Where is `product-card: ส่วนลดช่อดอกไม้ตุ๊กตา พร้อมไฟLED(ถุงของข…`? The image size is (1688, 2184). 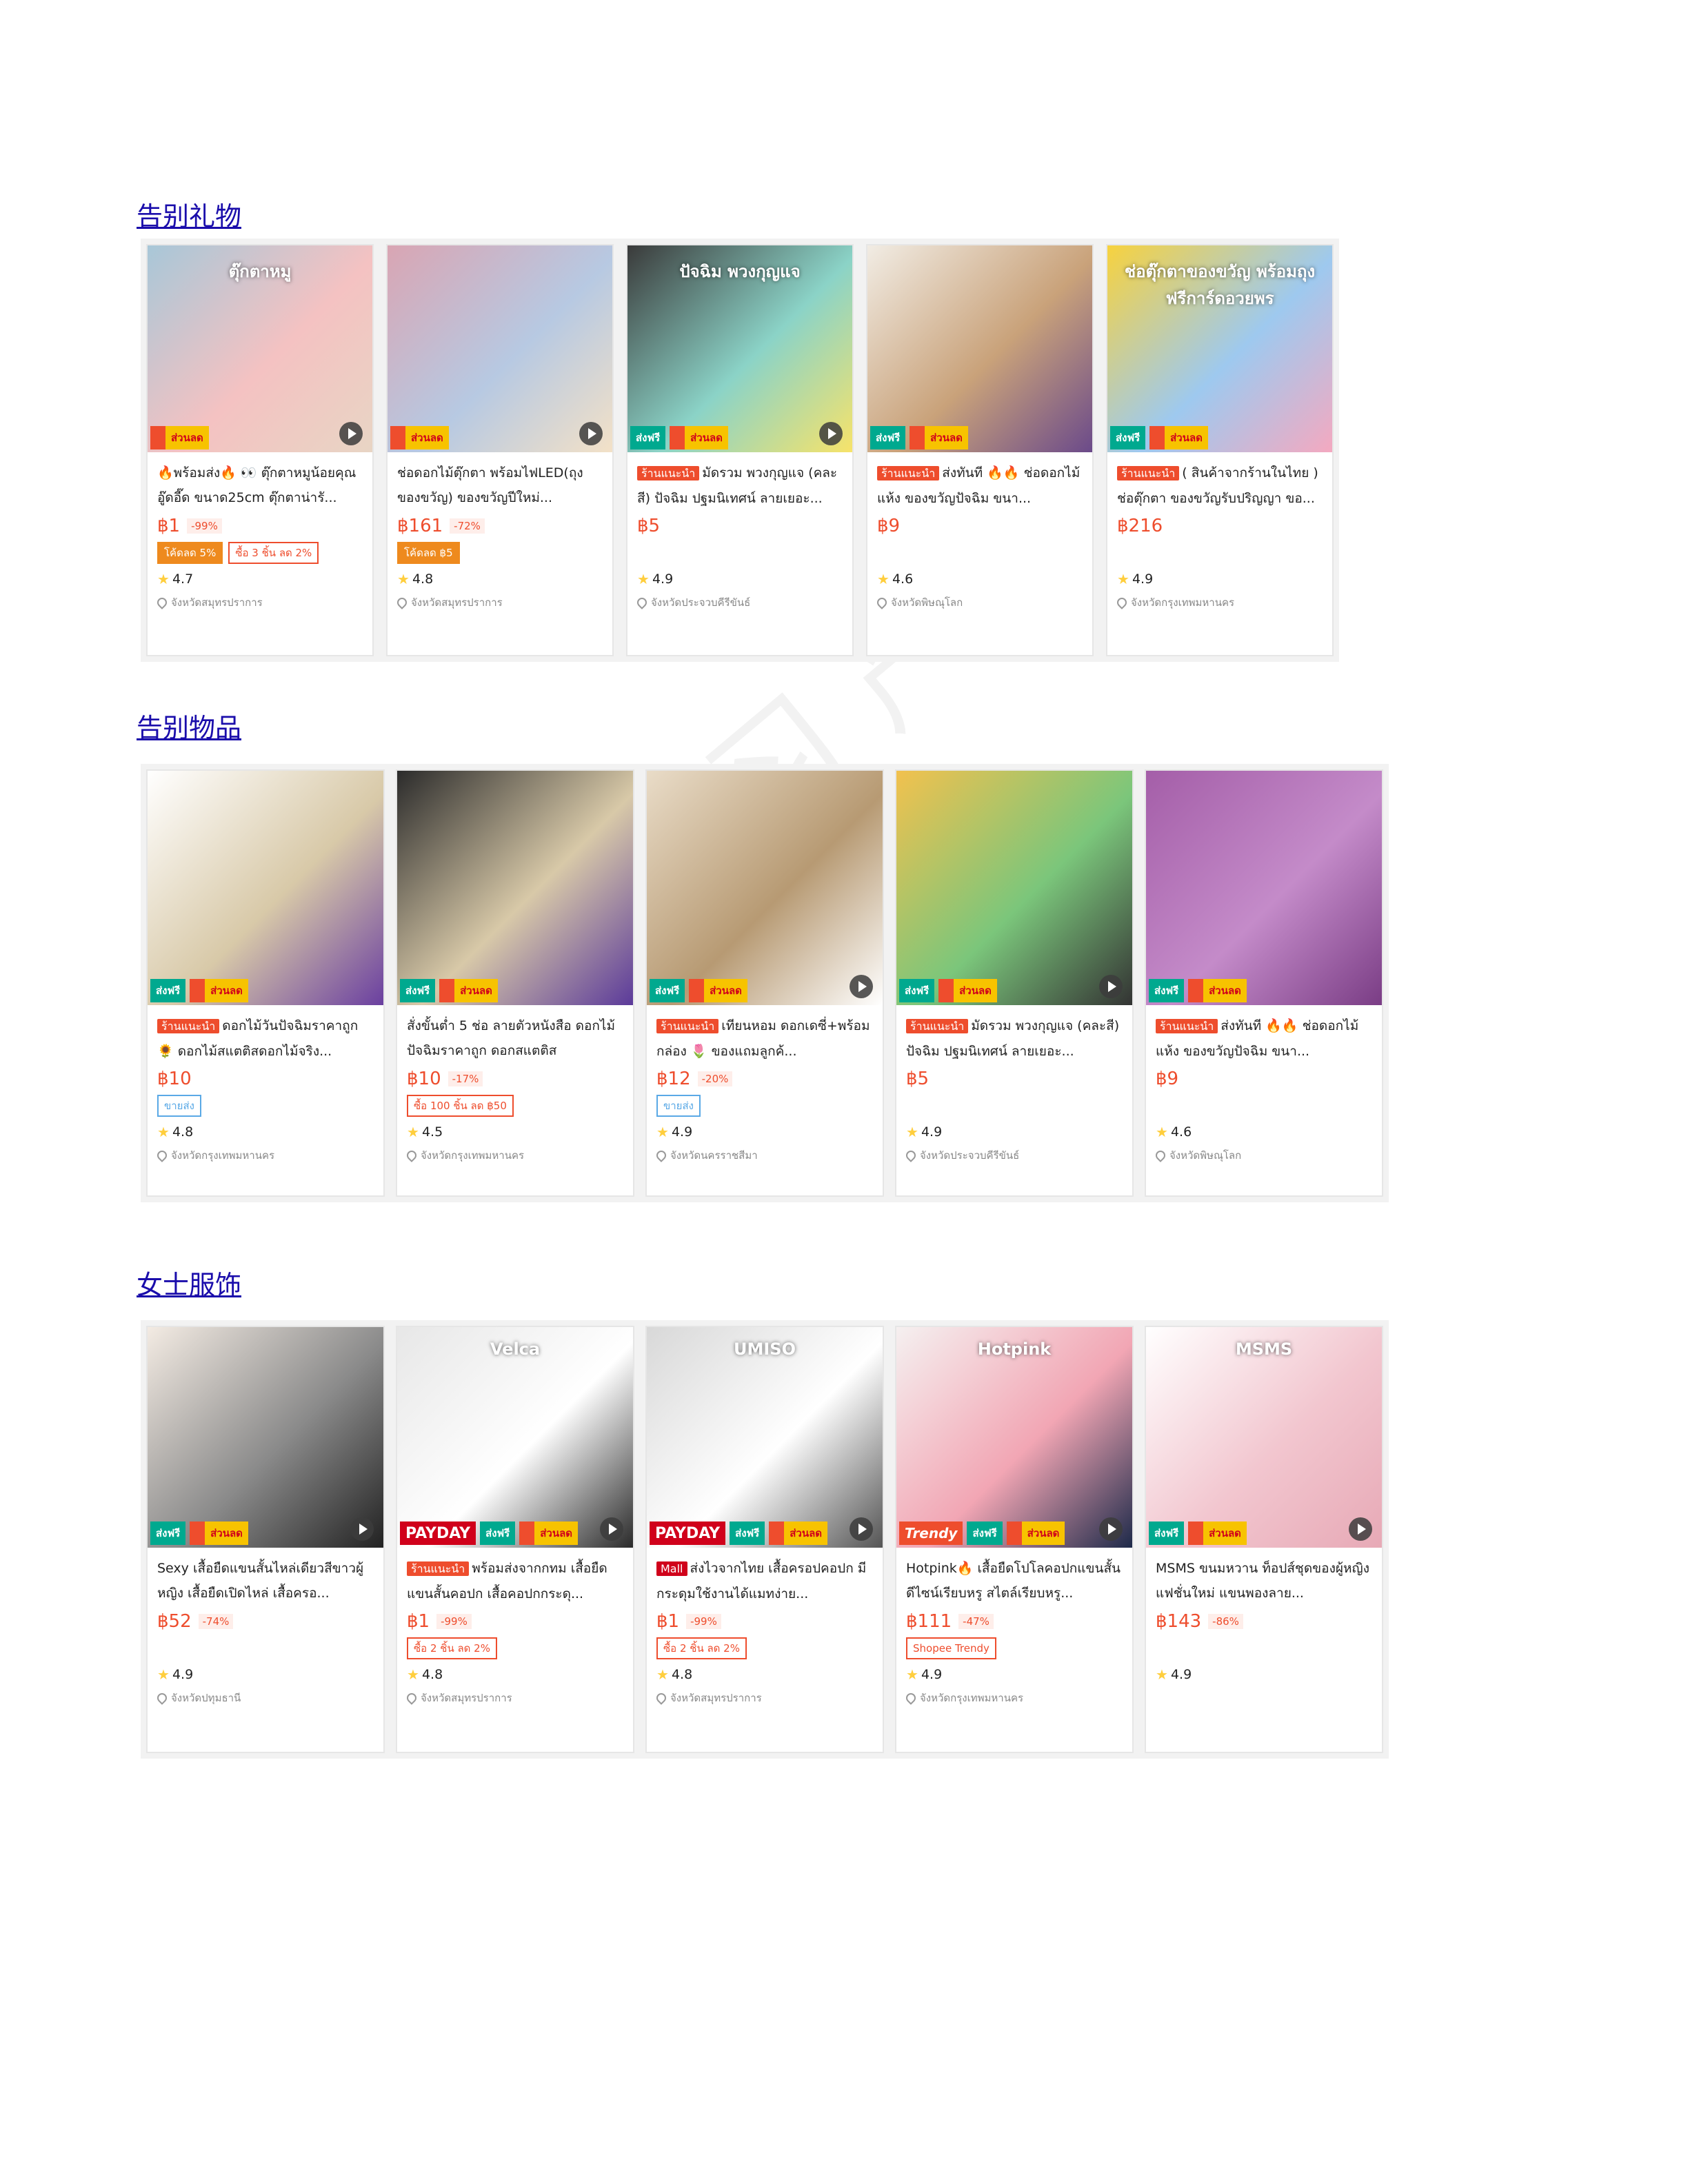 product-card: ส่วนลดช่อดอกไม้ตุ๊กตา พร้อมไฟLED(ถุงของข… is located at coordinates (500, 450).